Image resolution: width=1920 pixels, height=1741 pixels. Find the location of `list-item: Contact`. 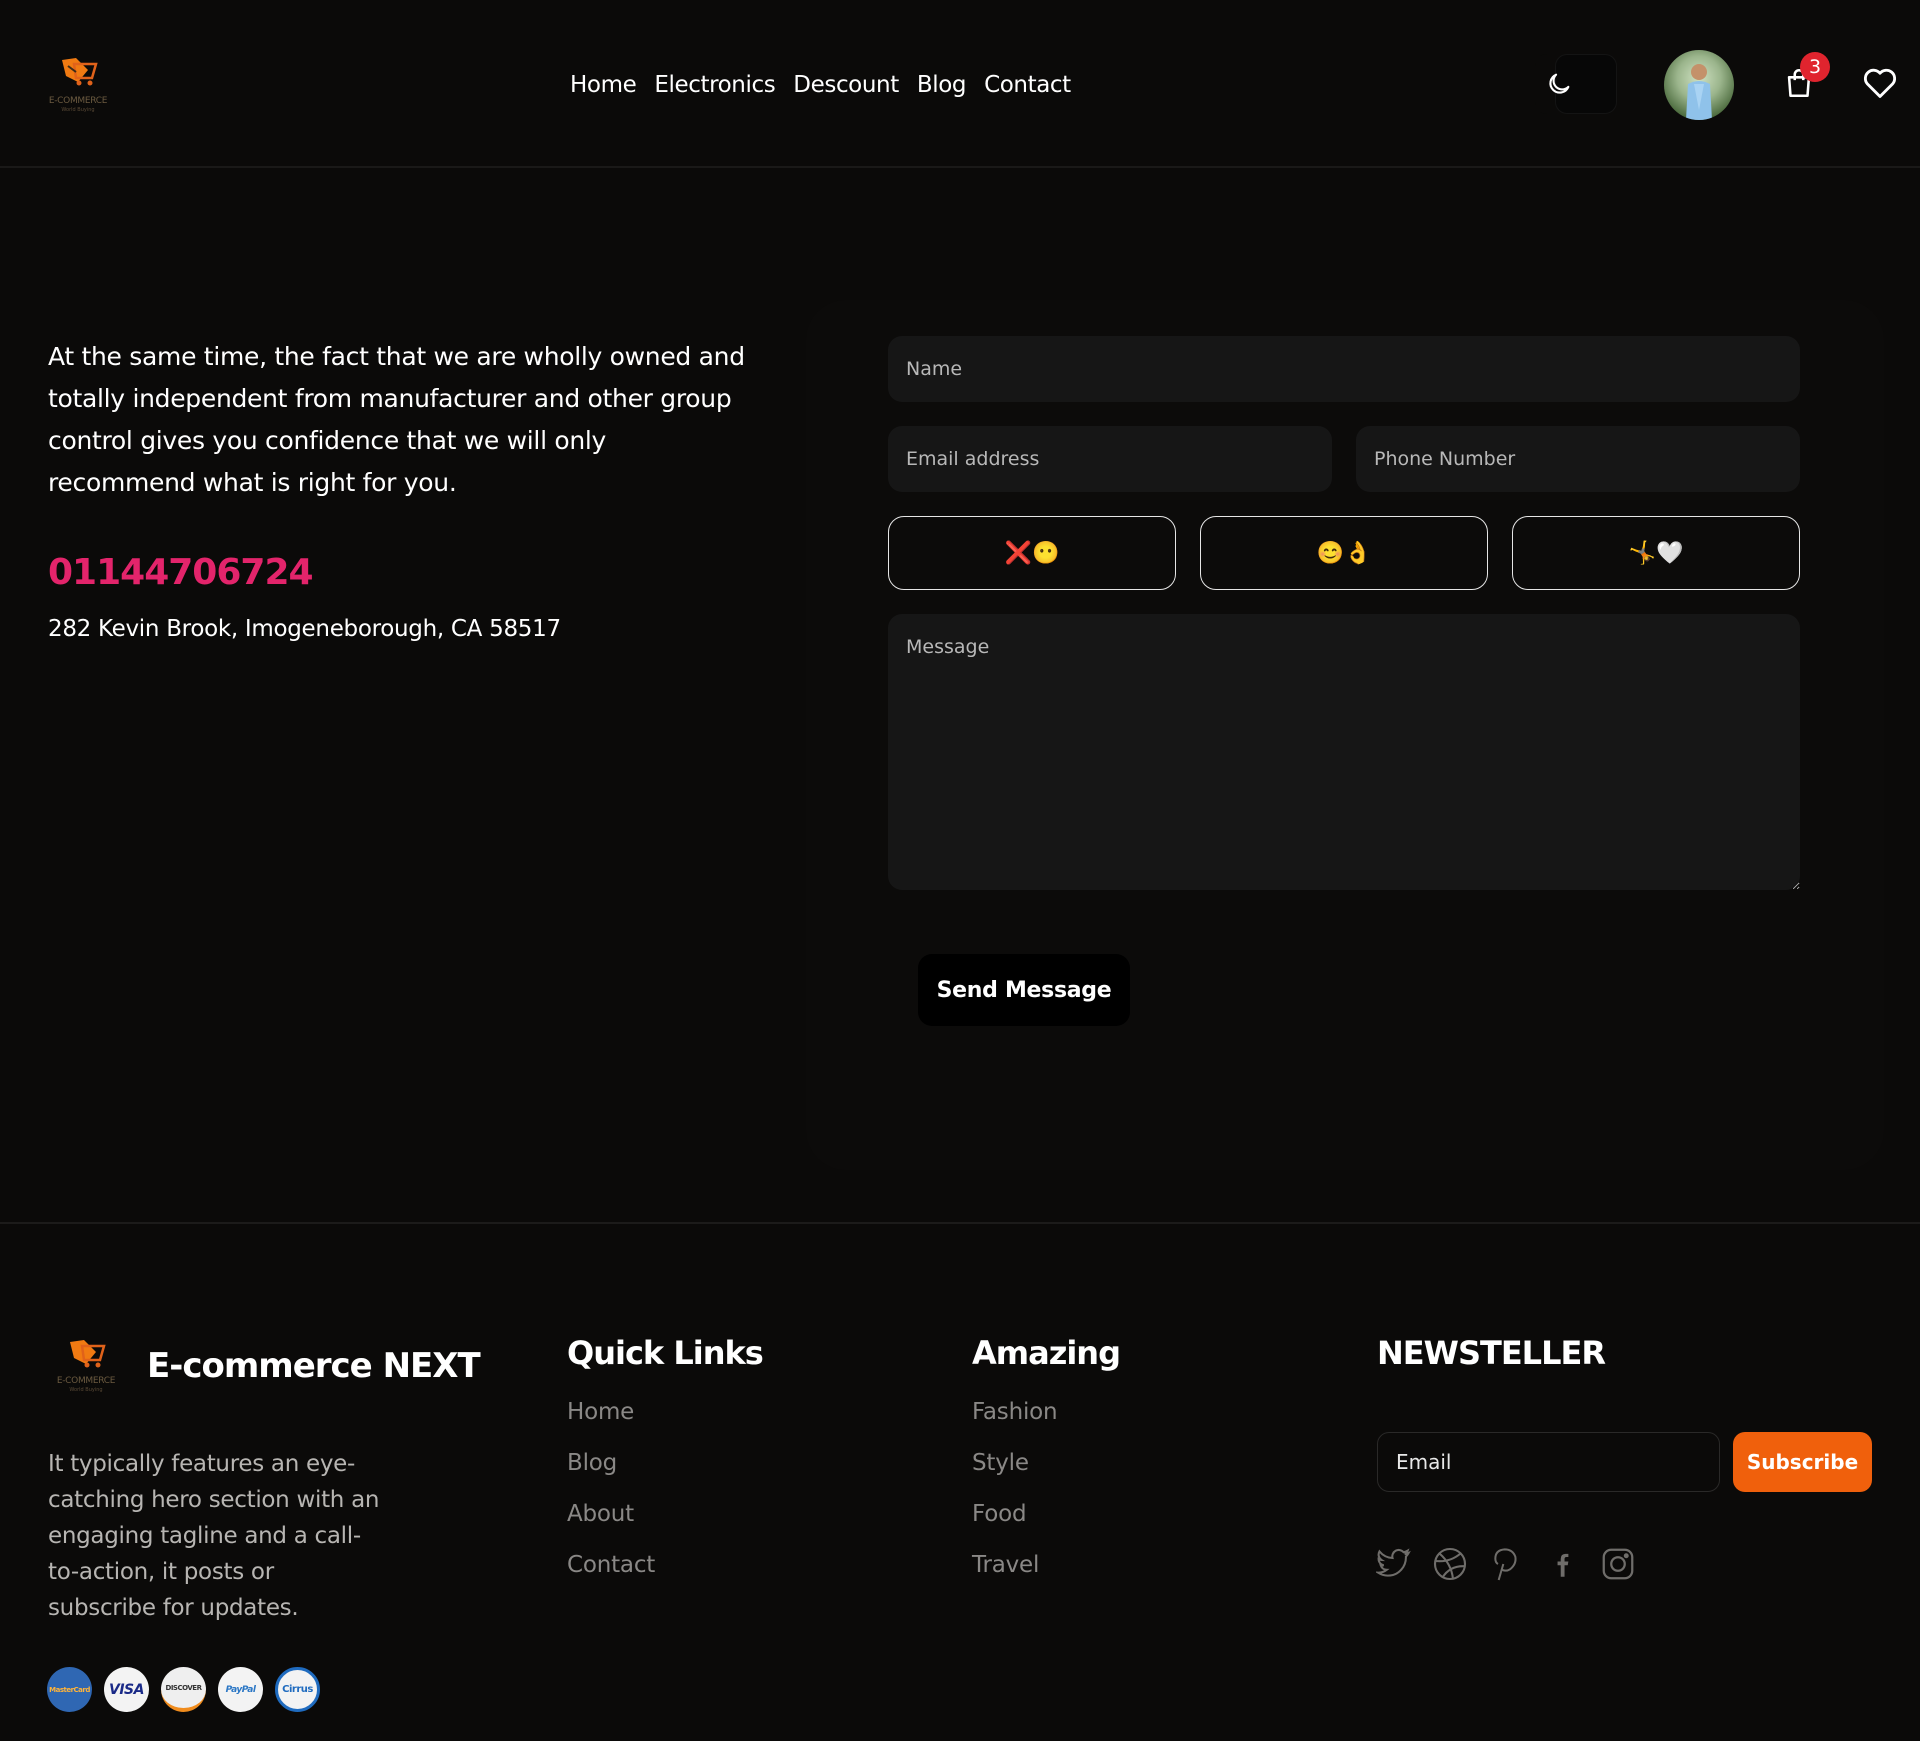

list-item: Contact is located at coordinates (611, 1570).